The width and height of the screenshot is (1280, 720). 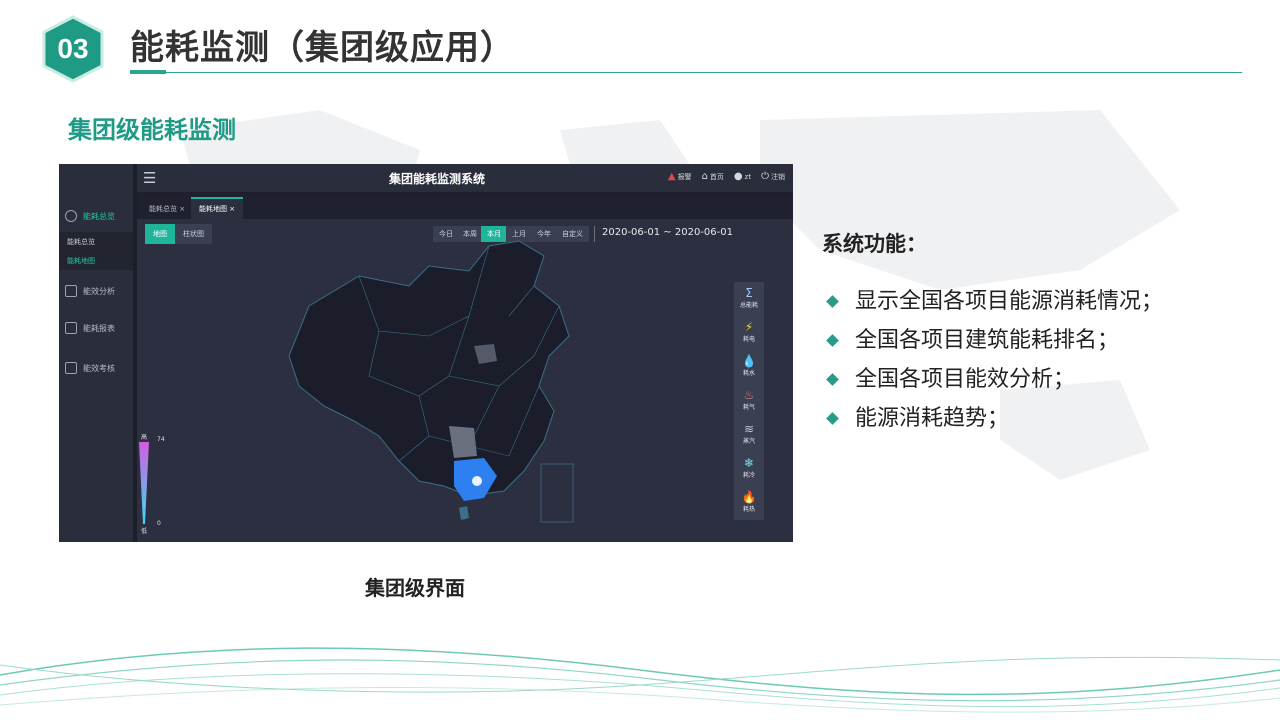 I want to click on energy-type-label: 耗电, so click(x=748, y=339).